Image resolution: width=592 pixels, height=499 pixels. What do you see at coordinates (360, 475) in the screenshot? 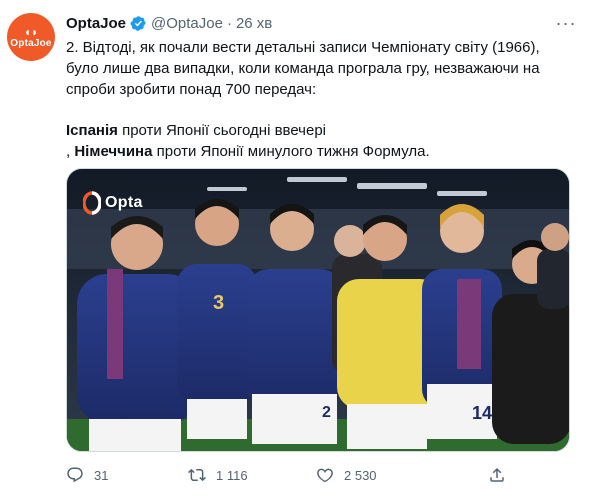
I see `like-count: 2 530` at bounding box center [360, 475].